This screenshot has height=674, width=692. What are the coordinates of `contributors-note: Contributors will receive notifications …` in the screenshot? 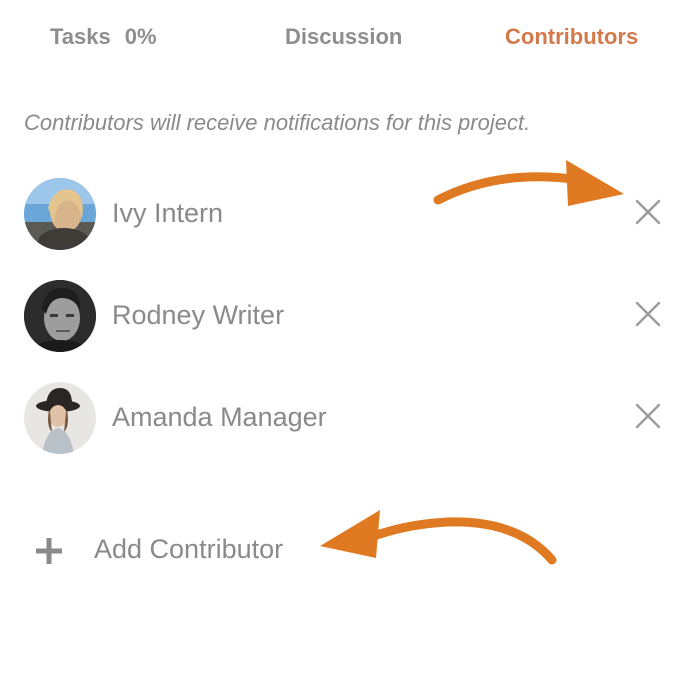 It's located at (277, 122).